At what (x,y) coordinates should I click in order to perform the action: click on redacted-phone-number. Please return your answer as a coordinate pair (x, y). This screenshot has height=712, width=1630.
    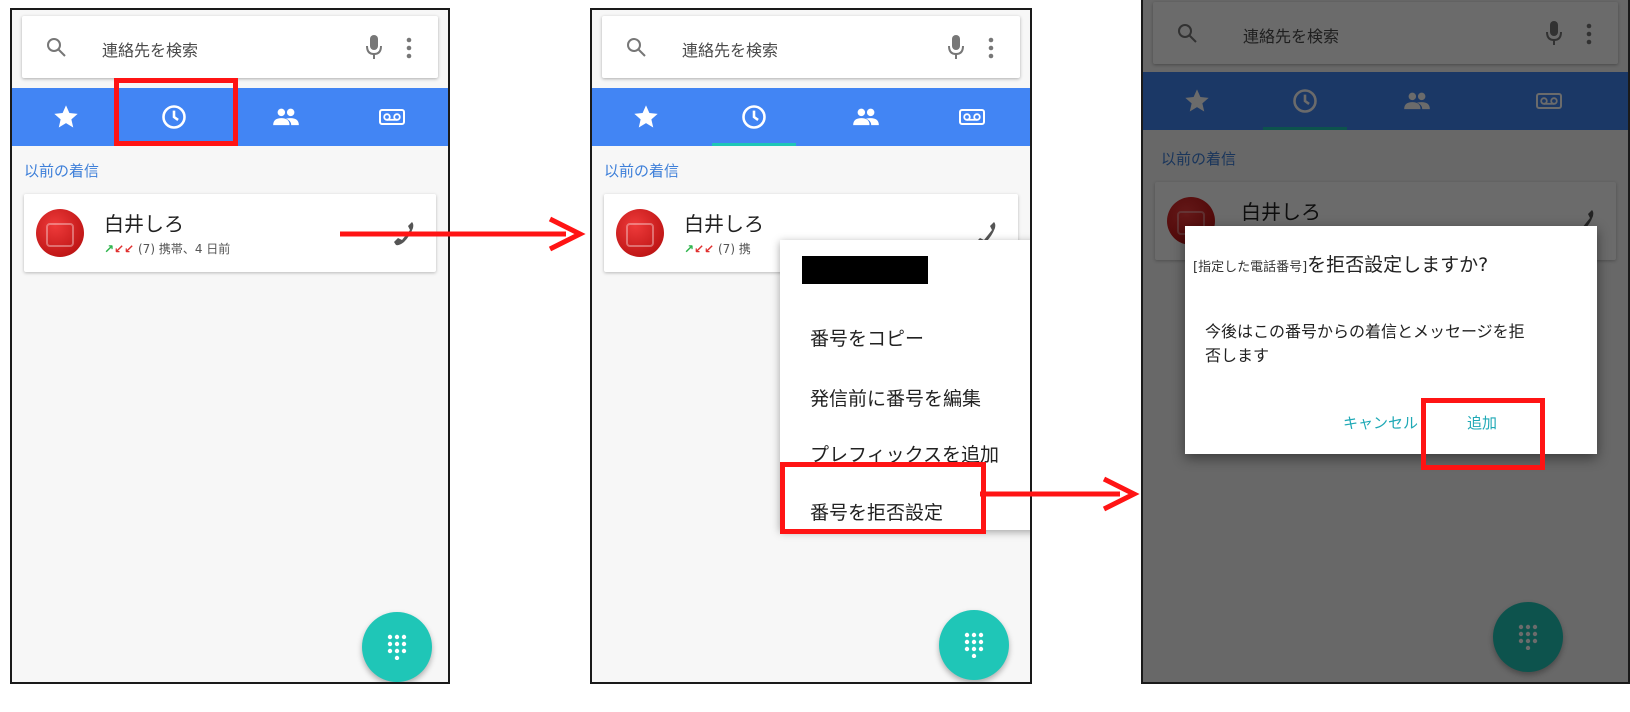
    Looking at the image, I should click on (865, 270).